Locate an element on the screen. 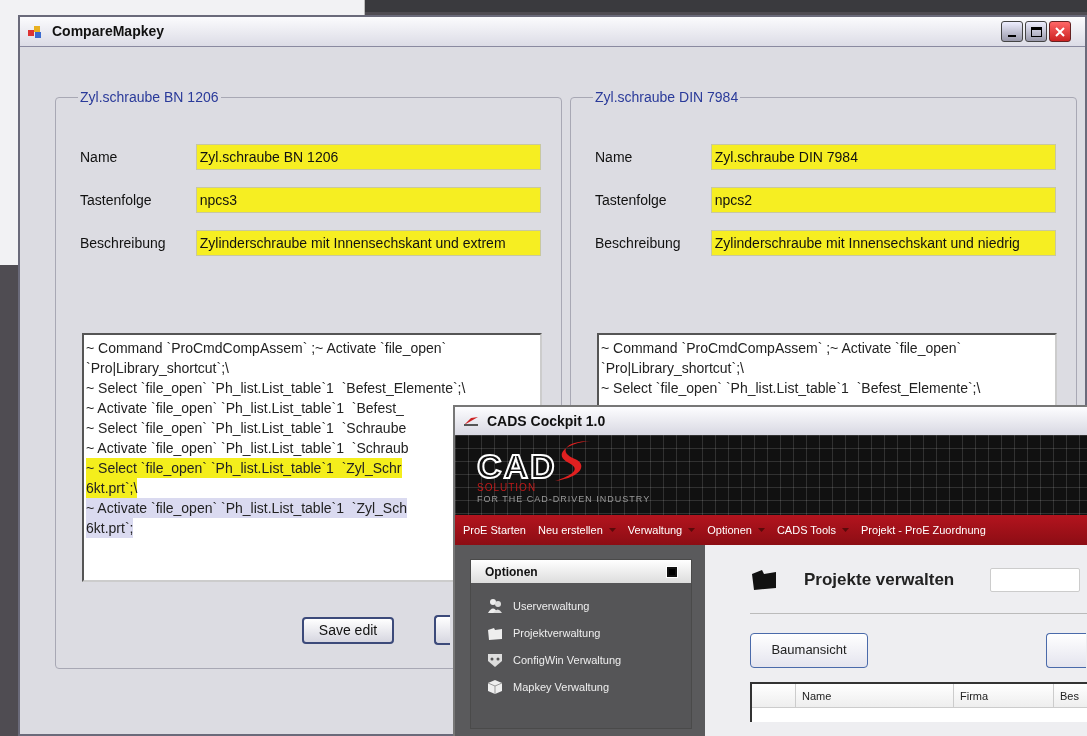 The height and width of the screenshot is (736, 1087). code-line: ~ Select `file_open` `Ph_list.List_table`1 `Schraube is located at coordinates (246, 428).